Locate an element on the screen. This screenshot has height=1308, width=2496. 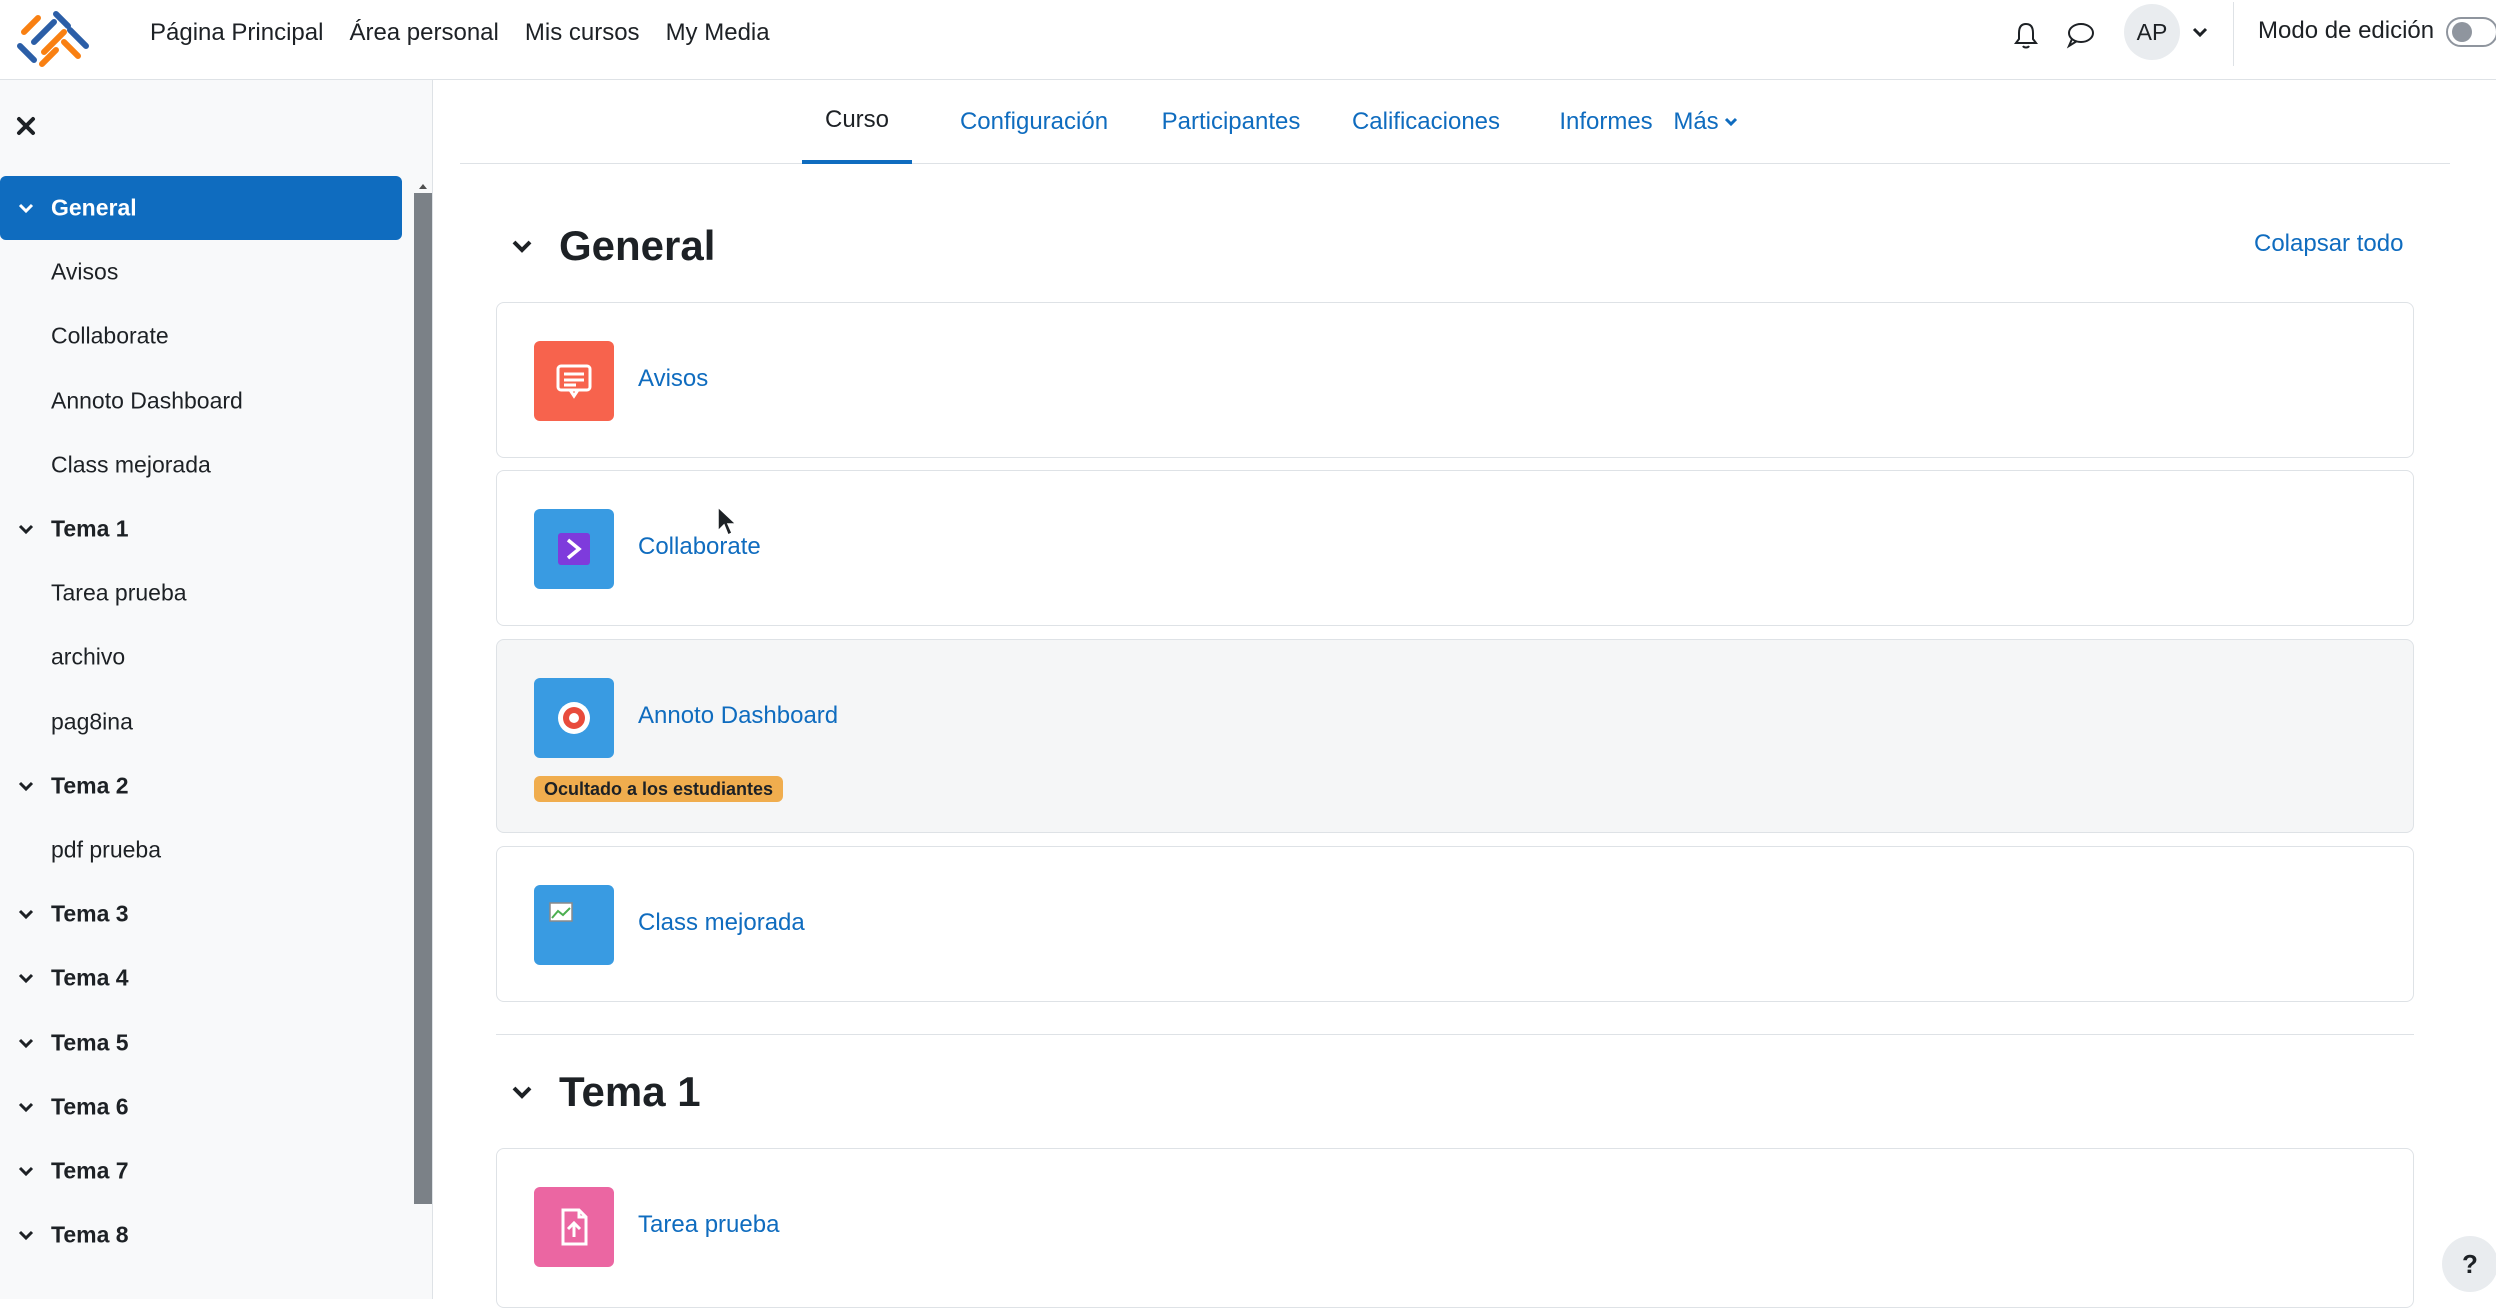
course-index-label: Tarea prueba is located at coordinates (119, 592).